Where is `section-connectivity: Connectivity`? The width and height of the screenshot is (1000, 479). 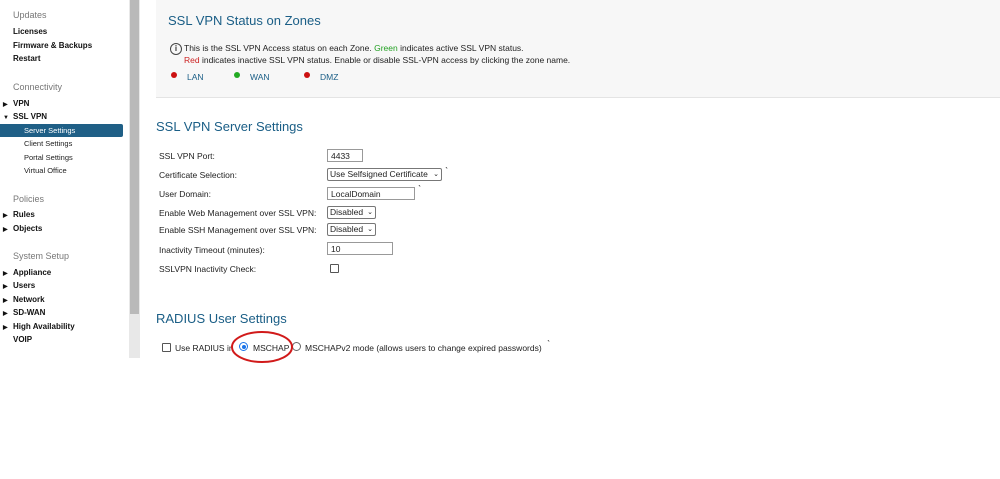
section-connectivity: Connectivity is located at coordinates (38, 87).